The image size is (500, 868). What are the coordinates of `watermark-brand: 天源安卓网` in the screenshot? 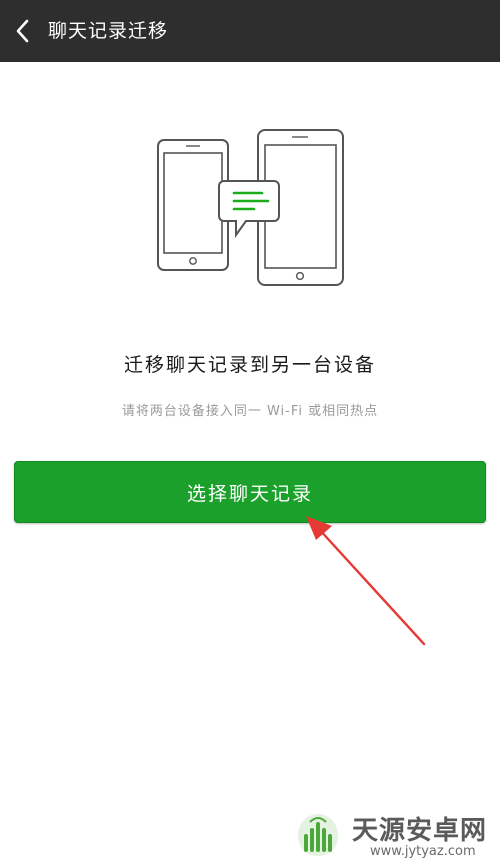 It's located at (420, 831).